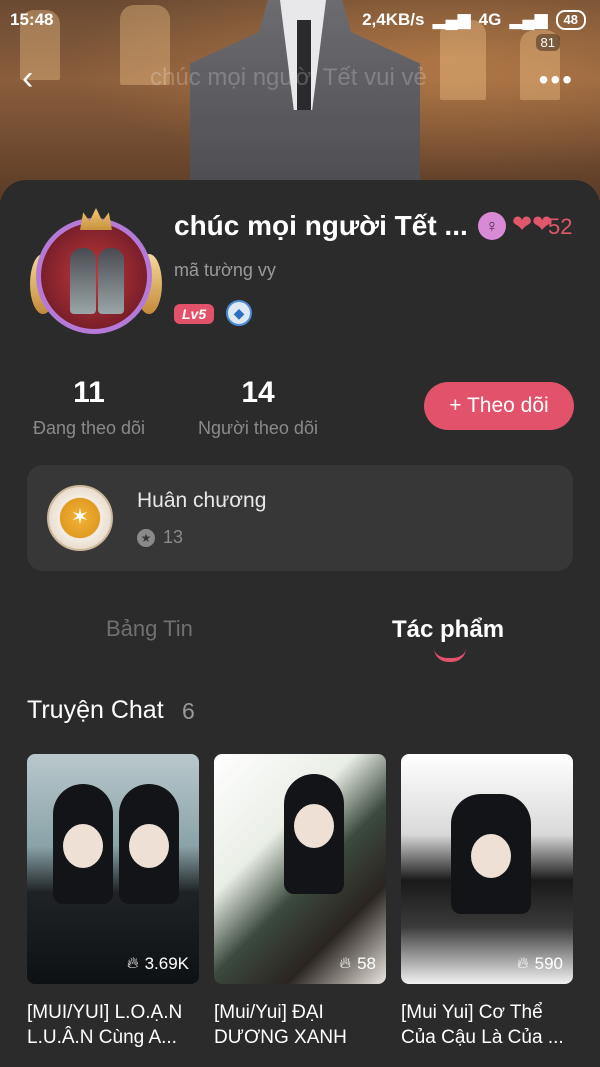  I want to click on followers-label: Người theo dõi, so click(258, 428).